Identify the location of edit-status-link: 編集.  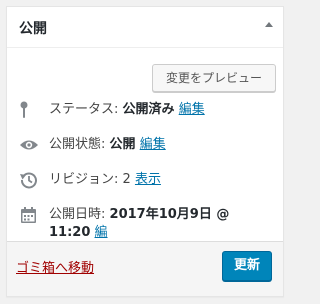
(192, 109).